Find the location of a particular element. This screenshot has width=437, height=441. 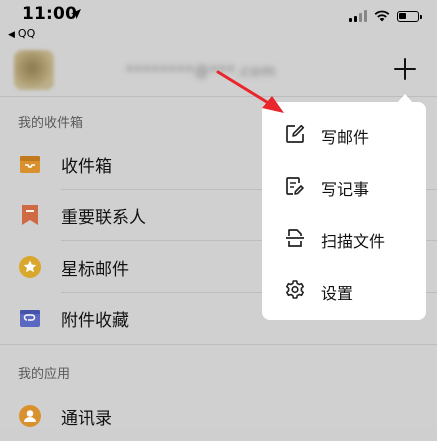

battery-icon is located at coordinates (409, 16).